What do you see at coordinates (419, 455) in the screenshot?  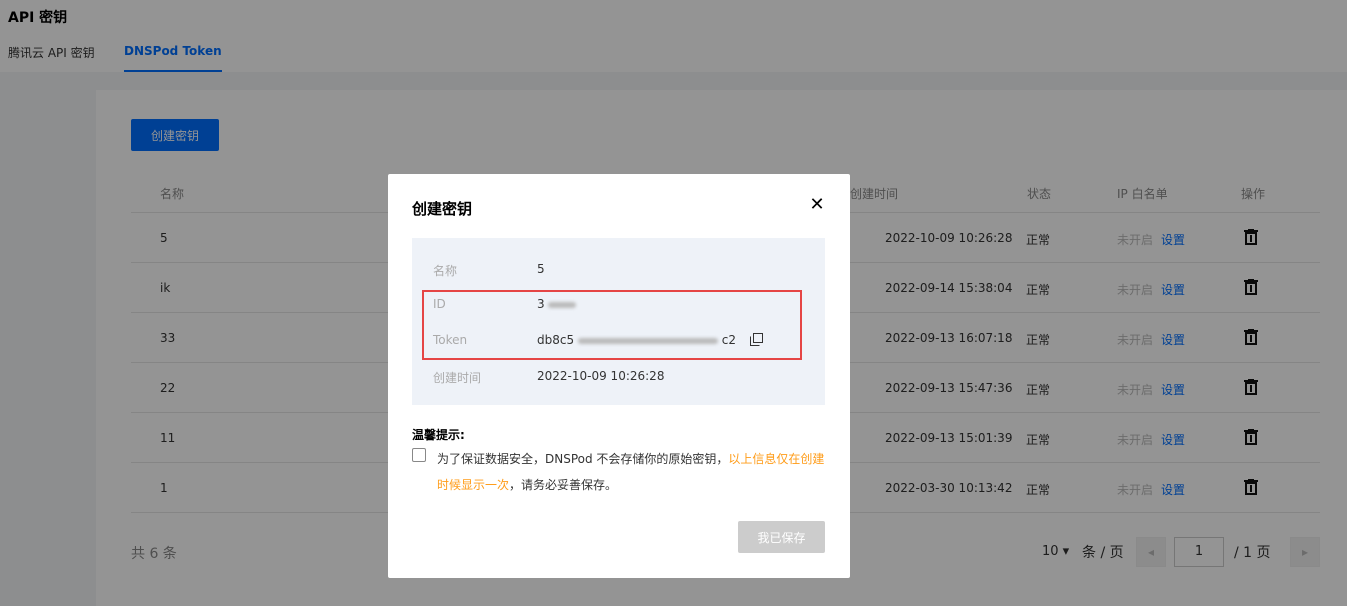 I see `confirm-checkbox` at bounding box center [419, 455].